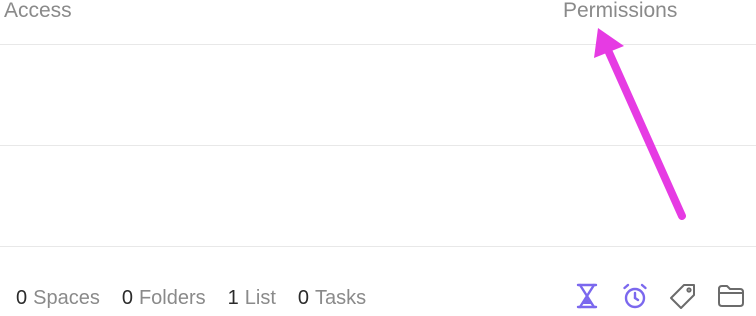  I want to click on tasks-count: 0 Tasks, so click(332, 298).